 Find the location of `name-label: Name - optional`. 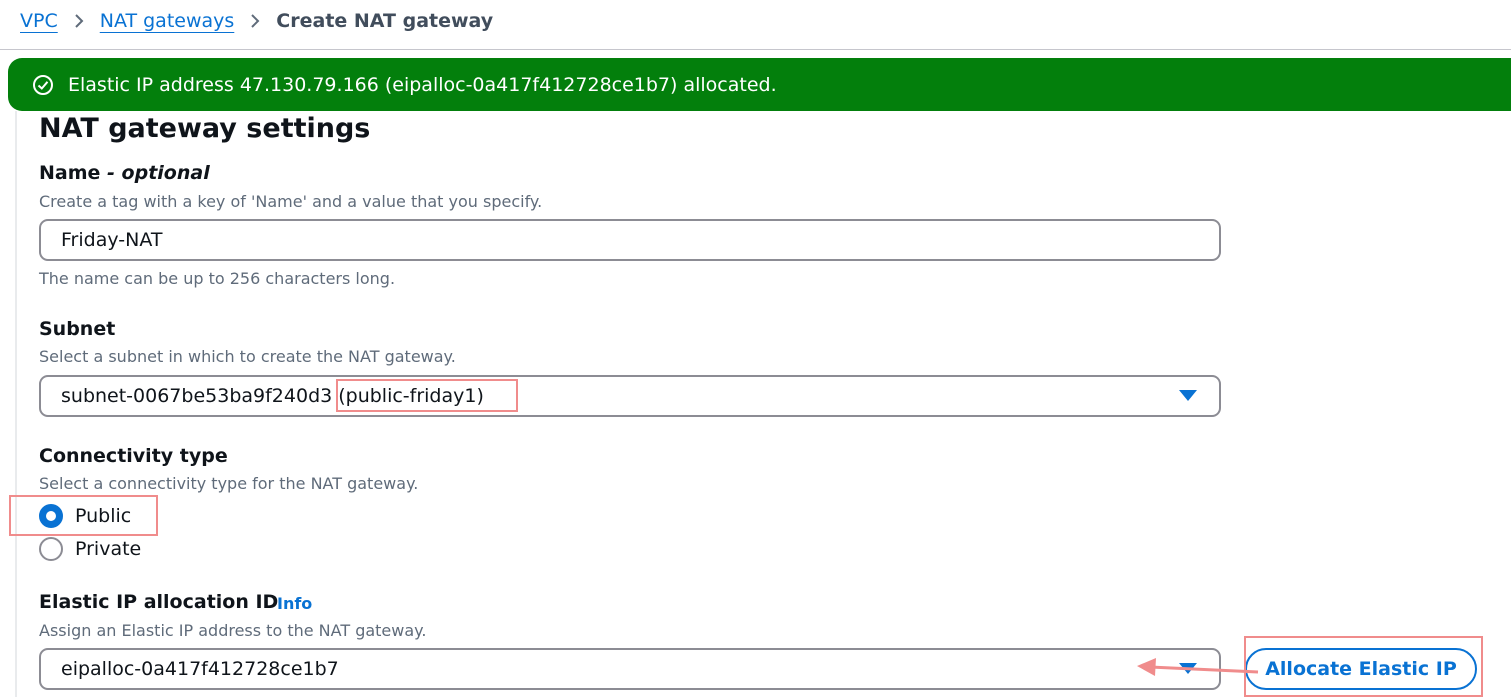

name-label: Name - optional is located at coordinates (124, 173).